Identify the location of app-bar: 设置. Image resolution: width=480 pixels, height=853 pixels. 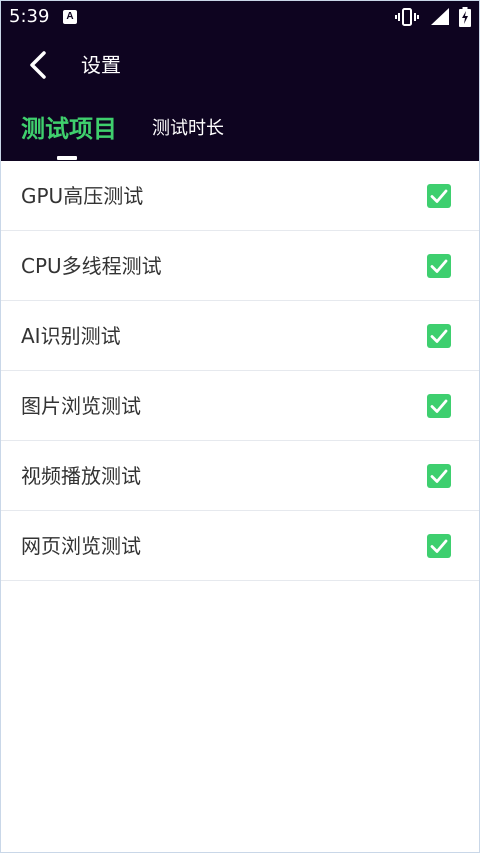
(240, 65).